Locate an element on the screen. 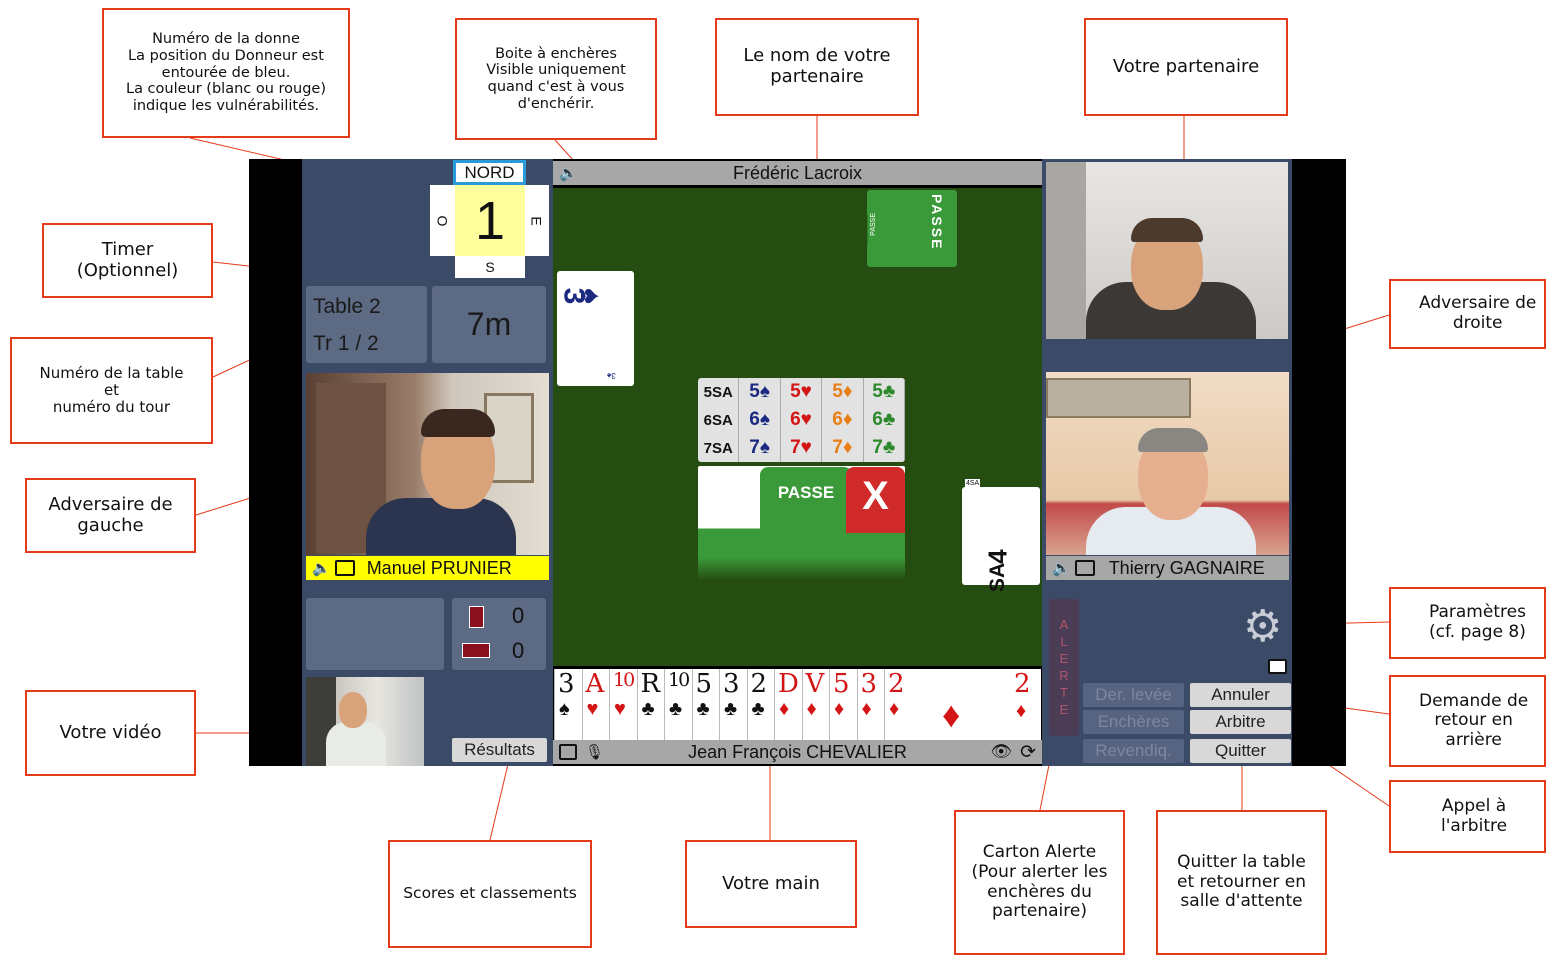 The image size is (1546, 955). partner-bid-small-label: PASSE is located at coordinates (873, 224).